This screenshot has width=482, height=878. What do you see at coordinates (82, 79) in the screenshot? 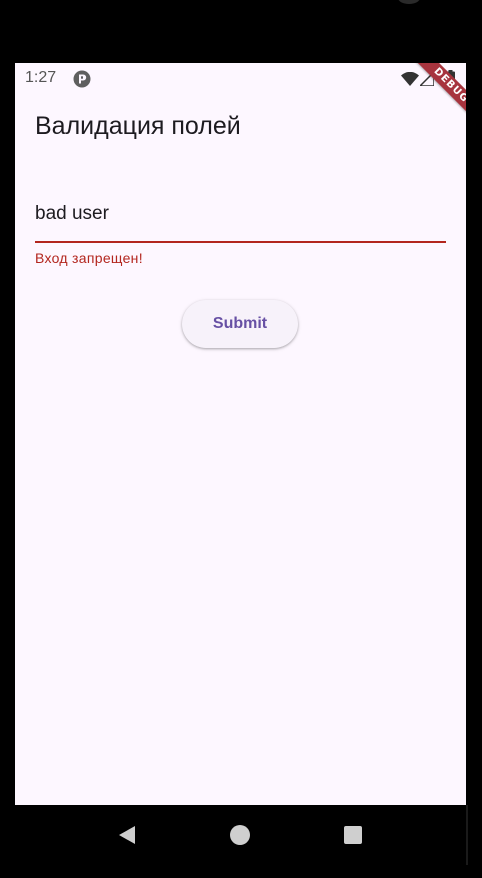
I see `app-notification-icon` at bounding box center [82, 79].